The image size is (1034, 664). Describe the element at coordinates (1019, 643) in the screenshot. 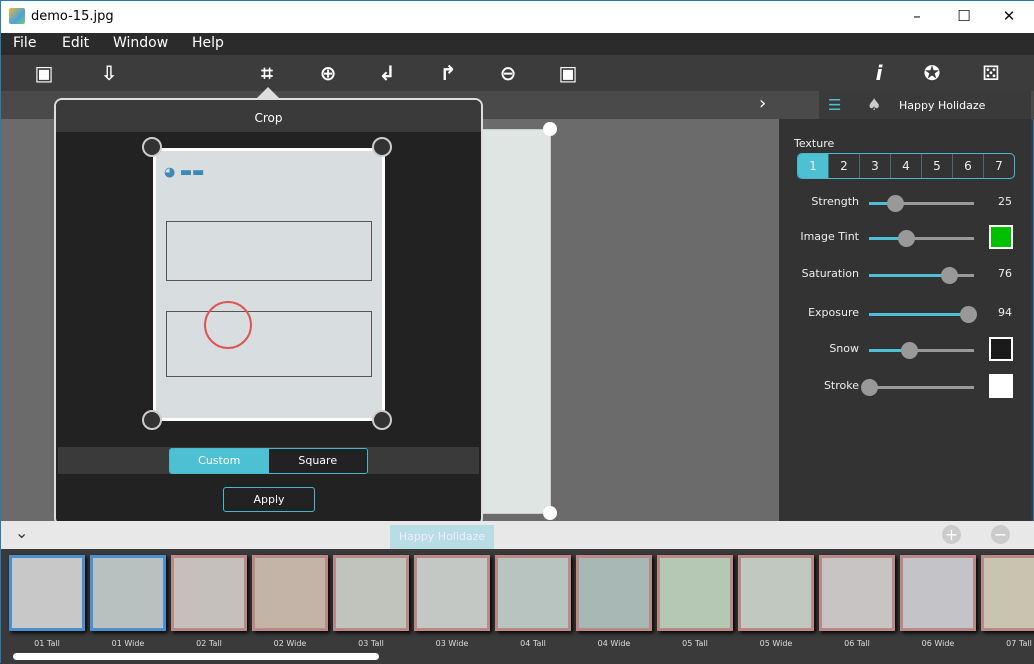

I see `thumbnail-label: 07 Tall` at that location.